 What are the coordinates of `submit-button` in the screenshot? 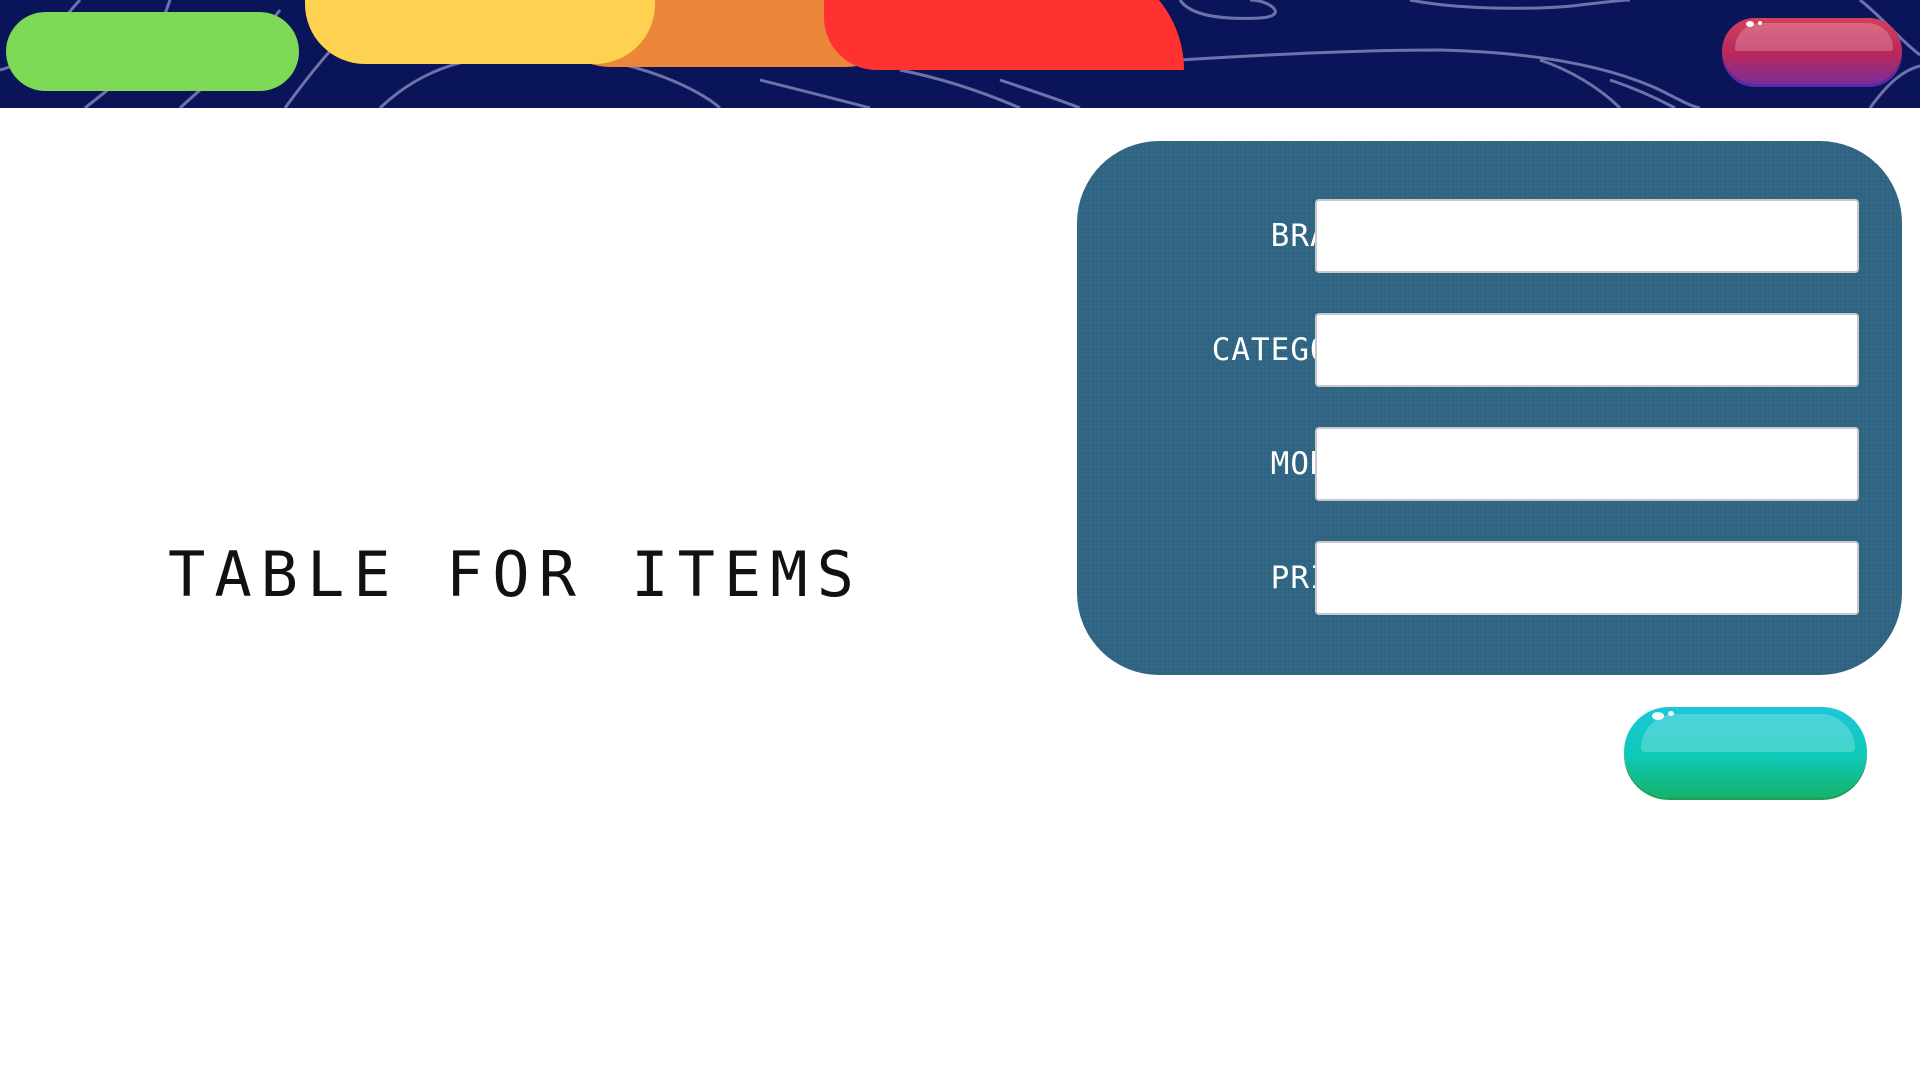 It's located at (1745, 752).